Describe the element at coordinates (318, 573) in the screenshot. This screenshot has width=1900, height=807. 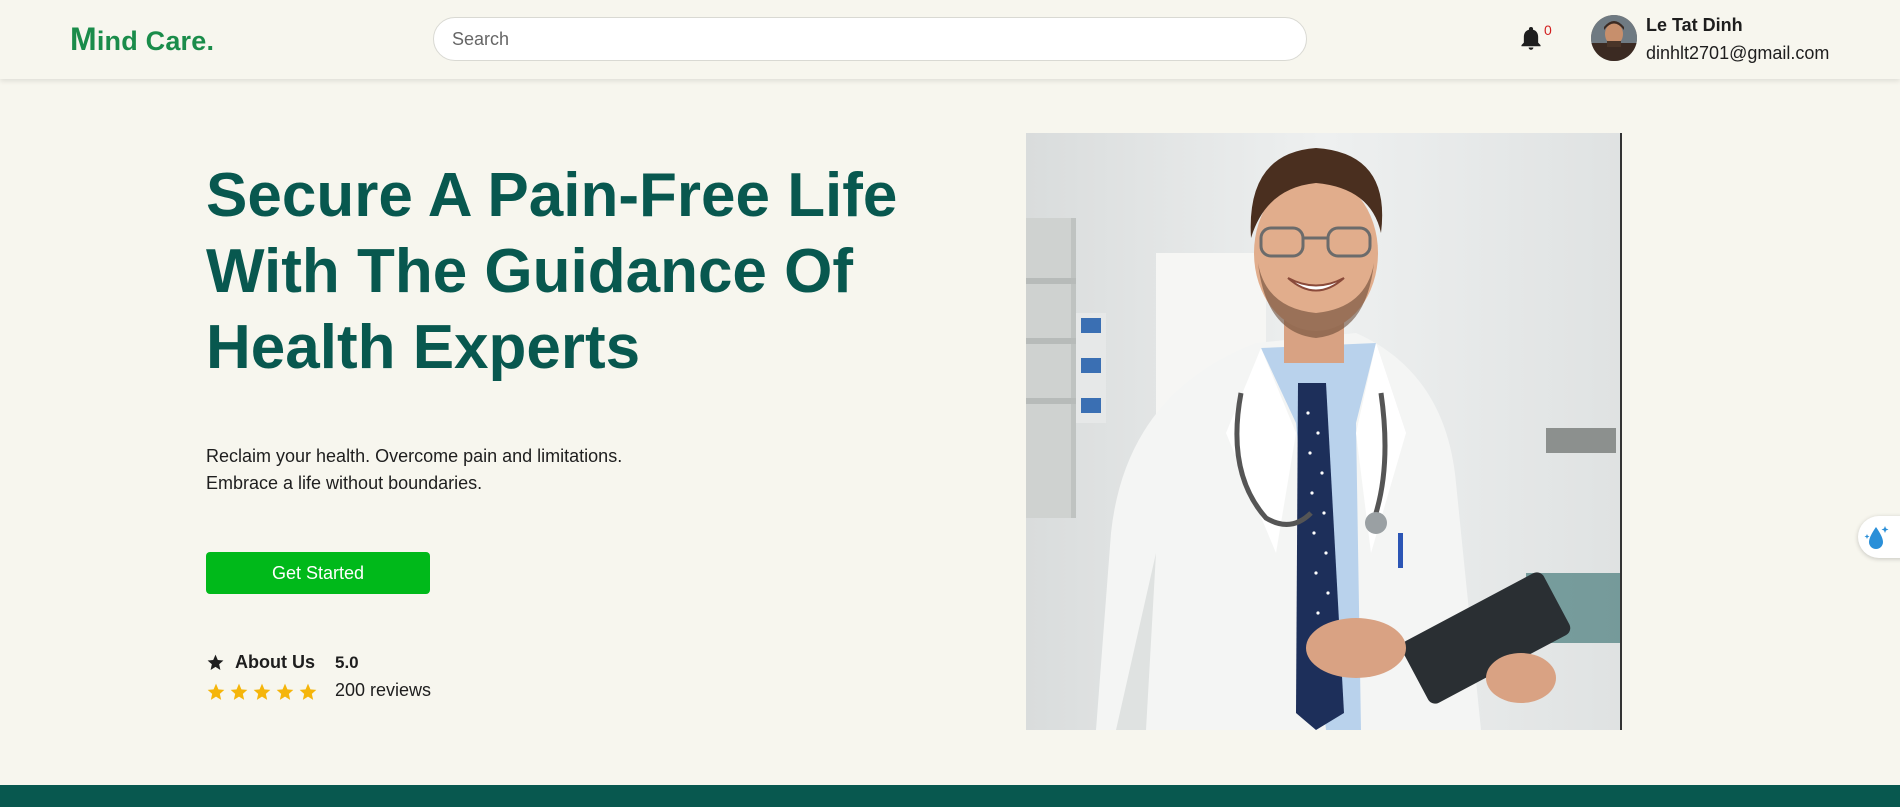
I see `get-started-button: Get Started` at that location.